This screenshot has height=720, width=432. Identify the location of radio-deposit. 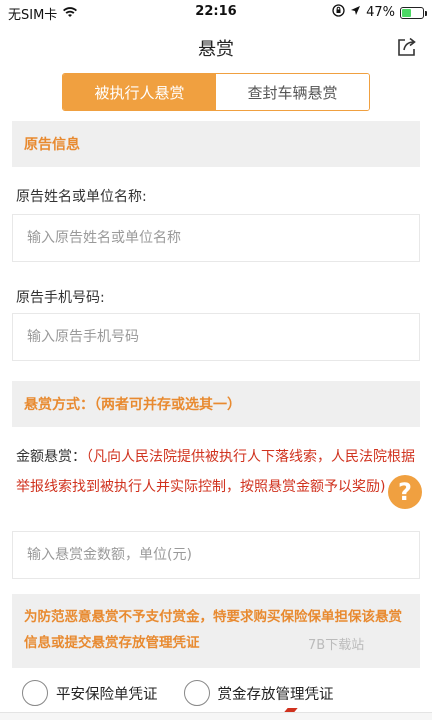
(196, 693).